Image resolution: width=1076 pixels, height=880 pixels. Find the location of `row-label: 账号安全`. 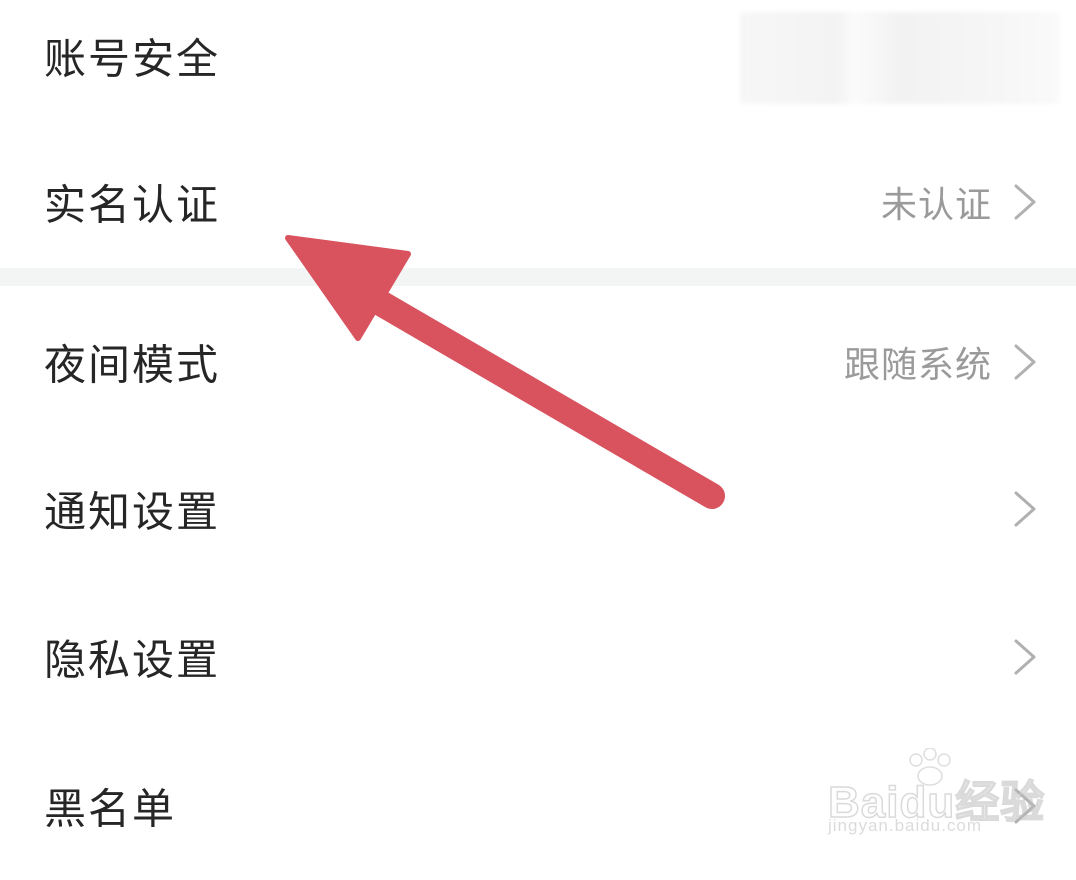

row-label: 账号安全 is located at coordinates (132, 59).